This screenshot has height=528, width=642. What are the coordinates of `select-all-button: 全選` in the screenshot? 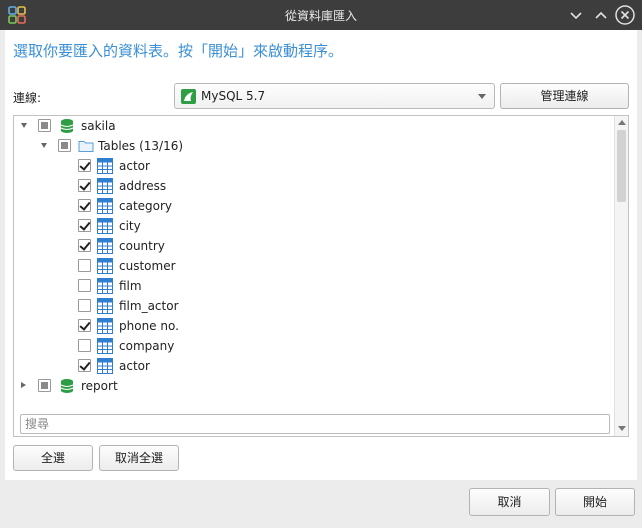 It's located at (53, 458).